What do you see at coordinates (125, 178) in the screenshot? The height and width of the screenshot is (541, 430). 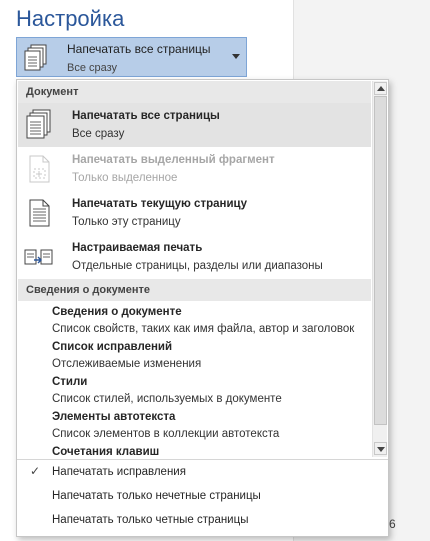 I see `menu-item-subtitle: Только выделенное` at bounding box center [125, 178].